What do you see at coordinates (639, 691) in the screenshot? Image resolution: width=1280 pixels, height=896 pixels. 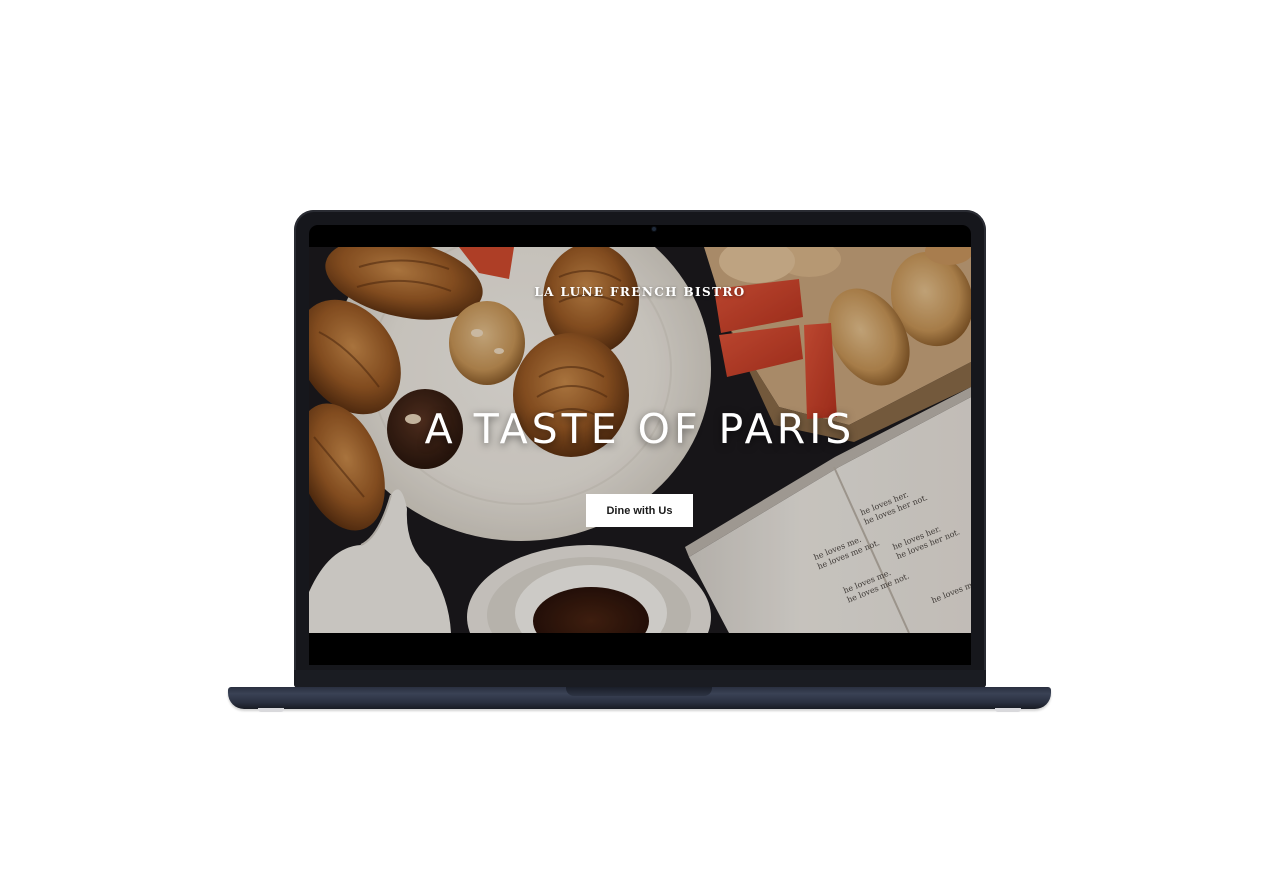 I see `laptop-thumb-notch` at bounding box center [639, 691].